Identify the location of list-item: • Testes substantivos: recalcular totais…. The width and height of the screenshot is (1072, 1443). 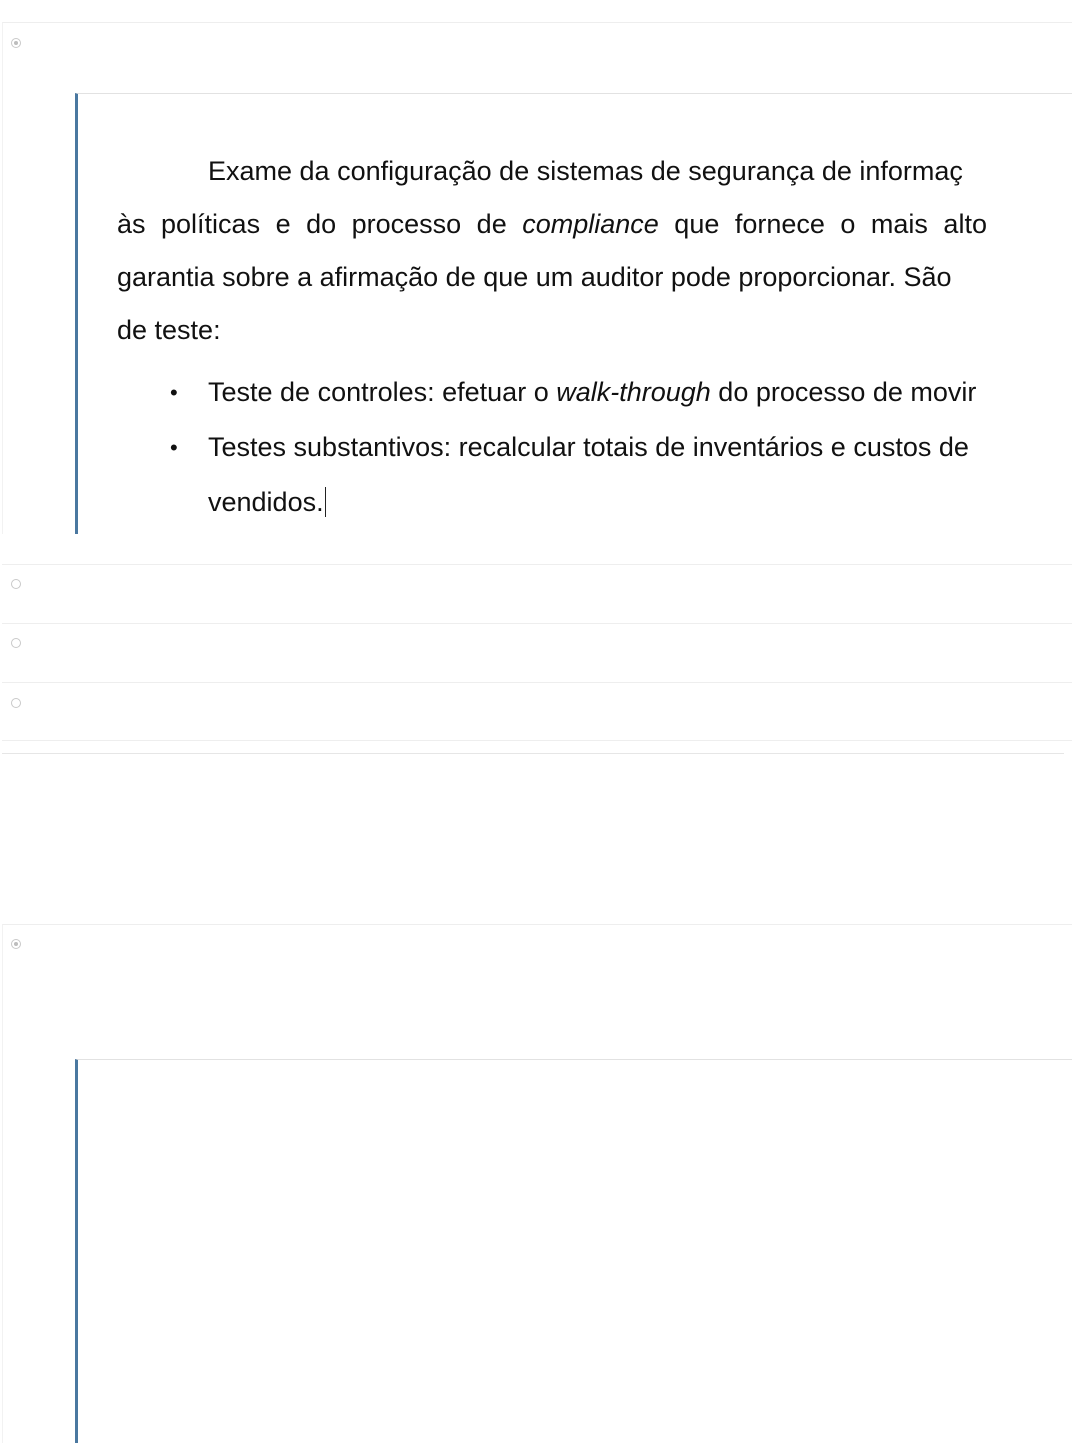
(621, 475).